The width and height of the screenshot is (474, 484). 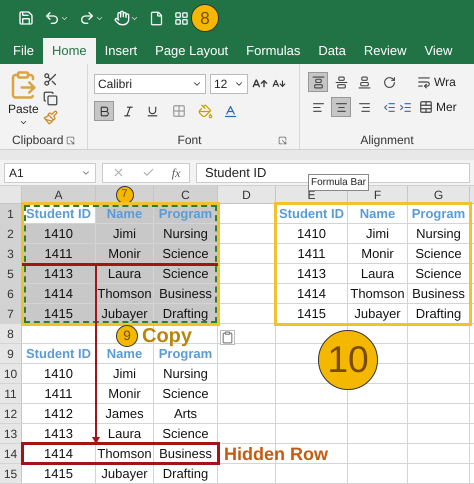 What do you see at coordinates (125, 194) in the screenshot?
I see `column-heading: 7` at bounding box center [125, 194].